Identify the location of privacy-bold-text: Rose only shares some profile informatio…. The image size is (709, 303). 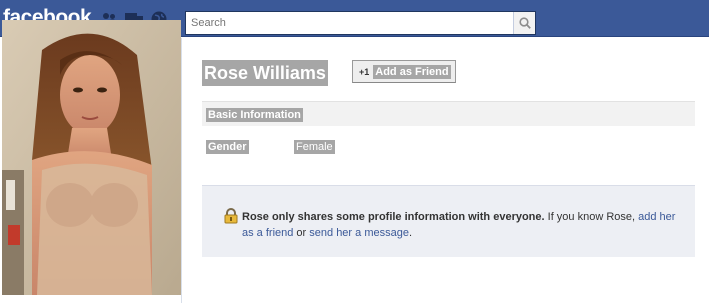
(393, 217).